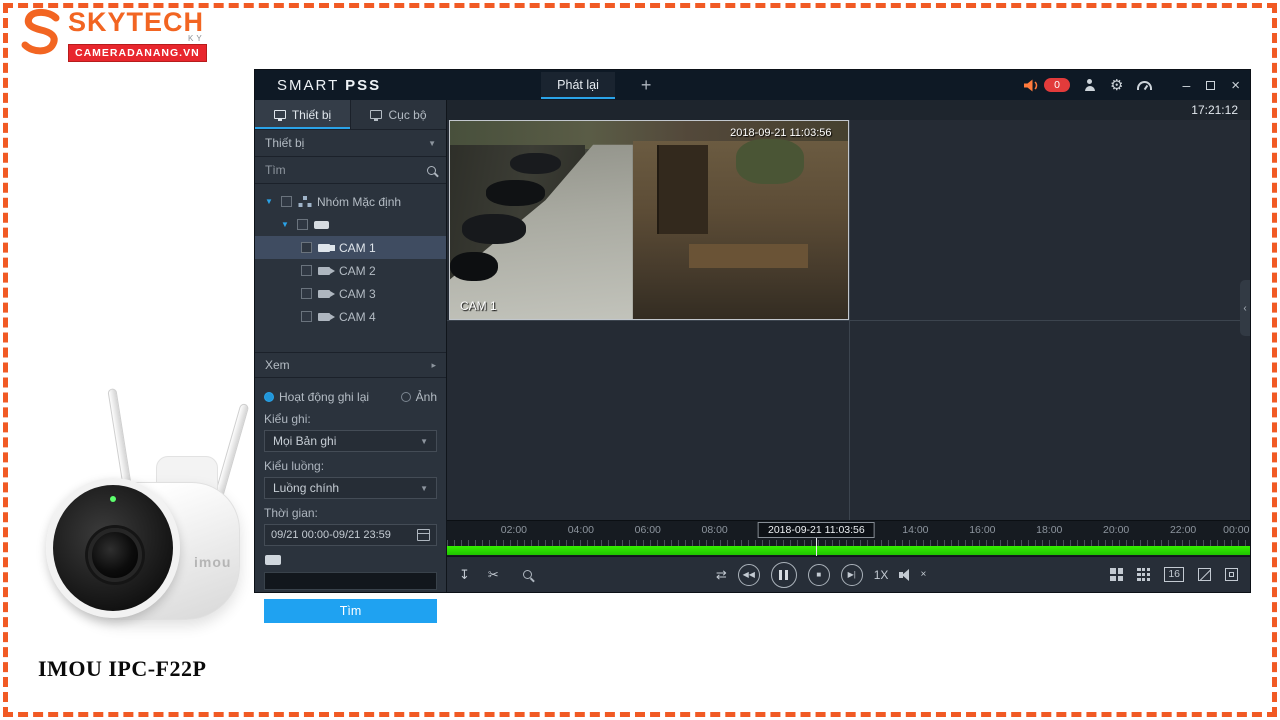 This screenshot has height=720, width=1280. What do you see at coordinates (350, 293) in the screenshot?
I see `tree-camera-row: CAM 3` at bounding box center [350, 293].